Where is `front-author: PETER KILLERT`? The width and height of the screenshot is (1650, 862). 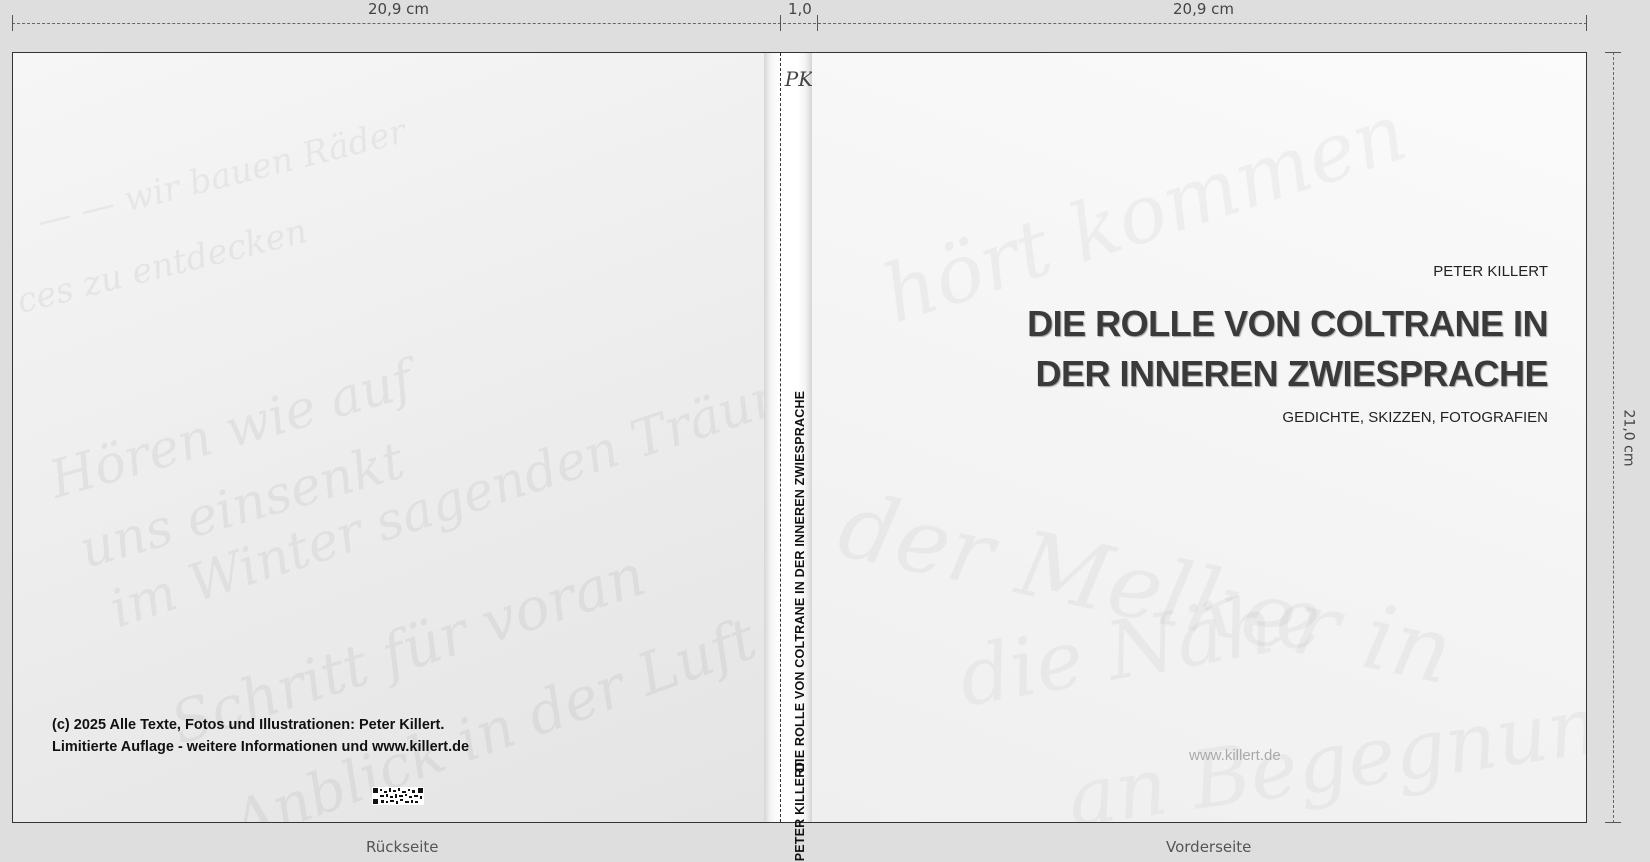 front-author: PETER KILLERT is located at coordinates (1490, 271).